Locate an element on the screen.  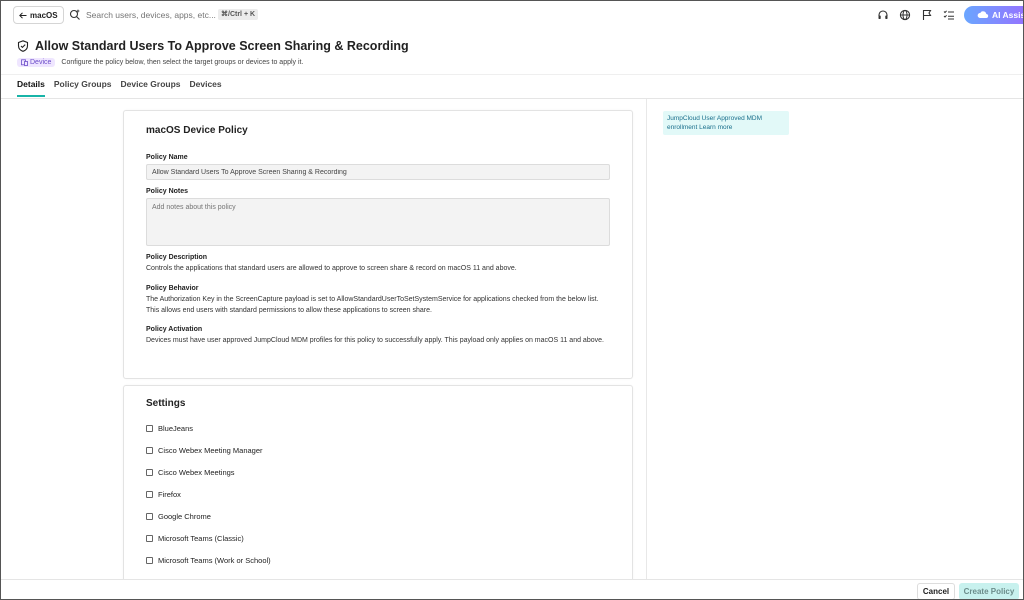
shield-check-icon is located at coordinates (23, 46).